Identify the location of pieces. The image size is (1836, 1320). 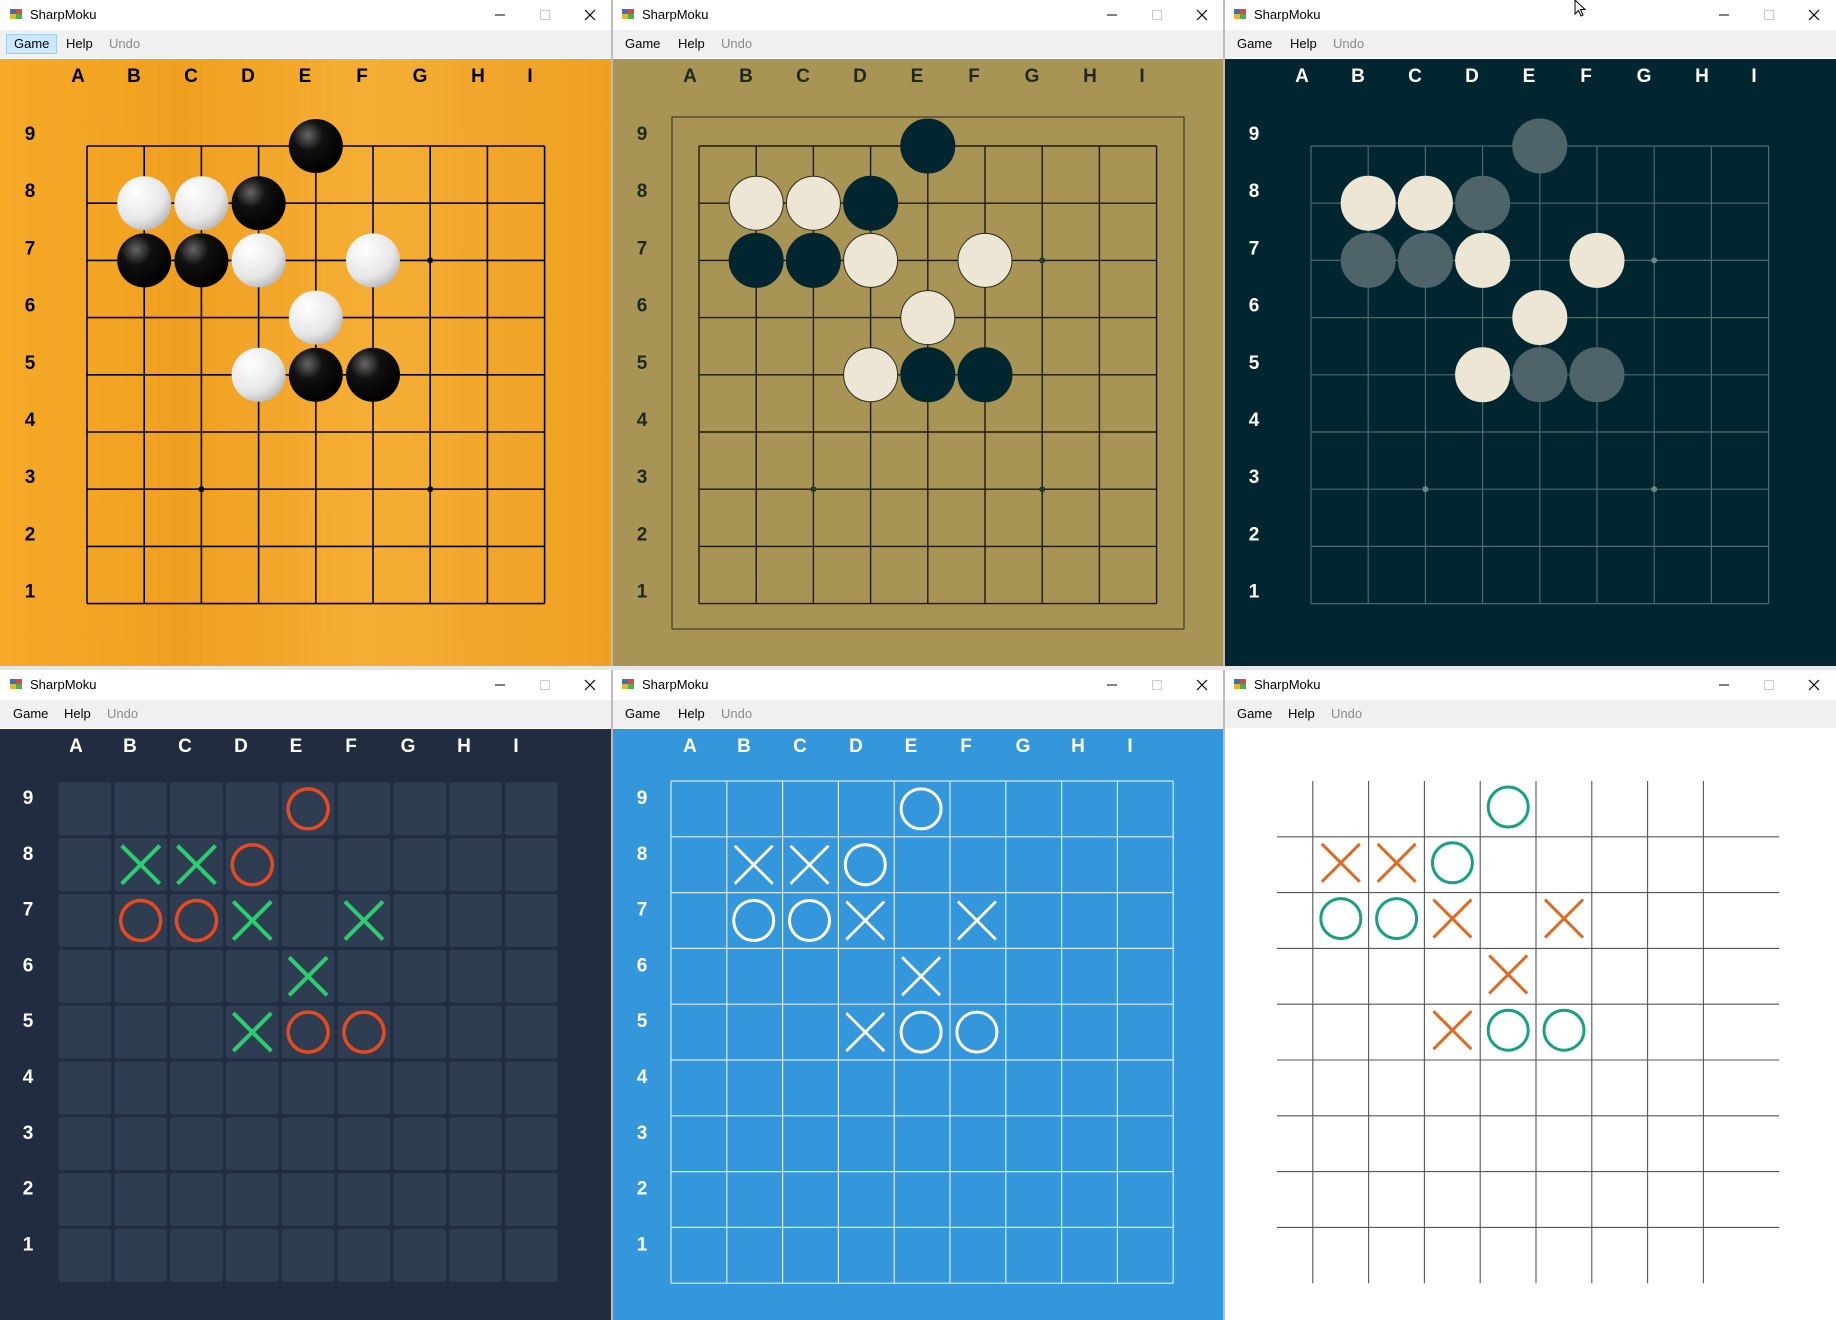
(865, 920).